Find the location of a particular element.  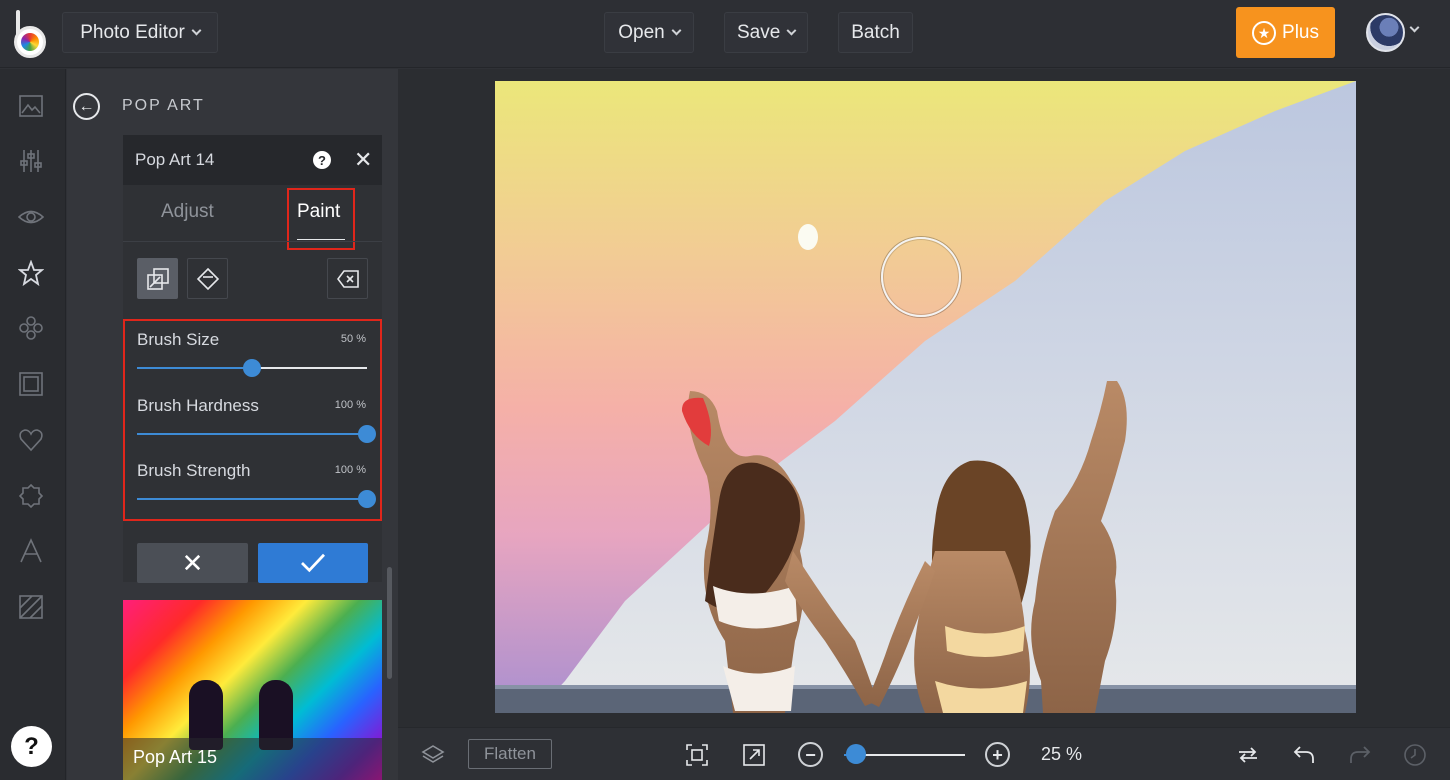

eraser-icon is located at coordinates (207, 278).